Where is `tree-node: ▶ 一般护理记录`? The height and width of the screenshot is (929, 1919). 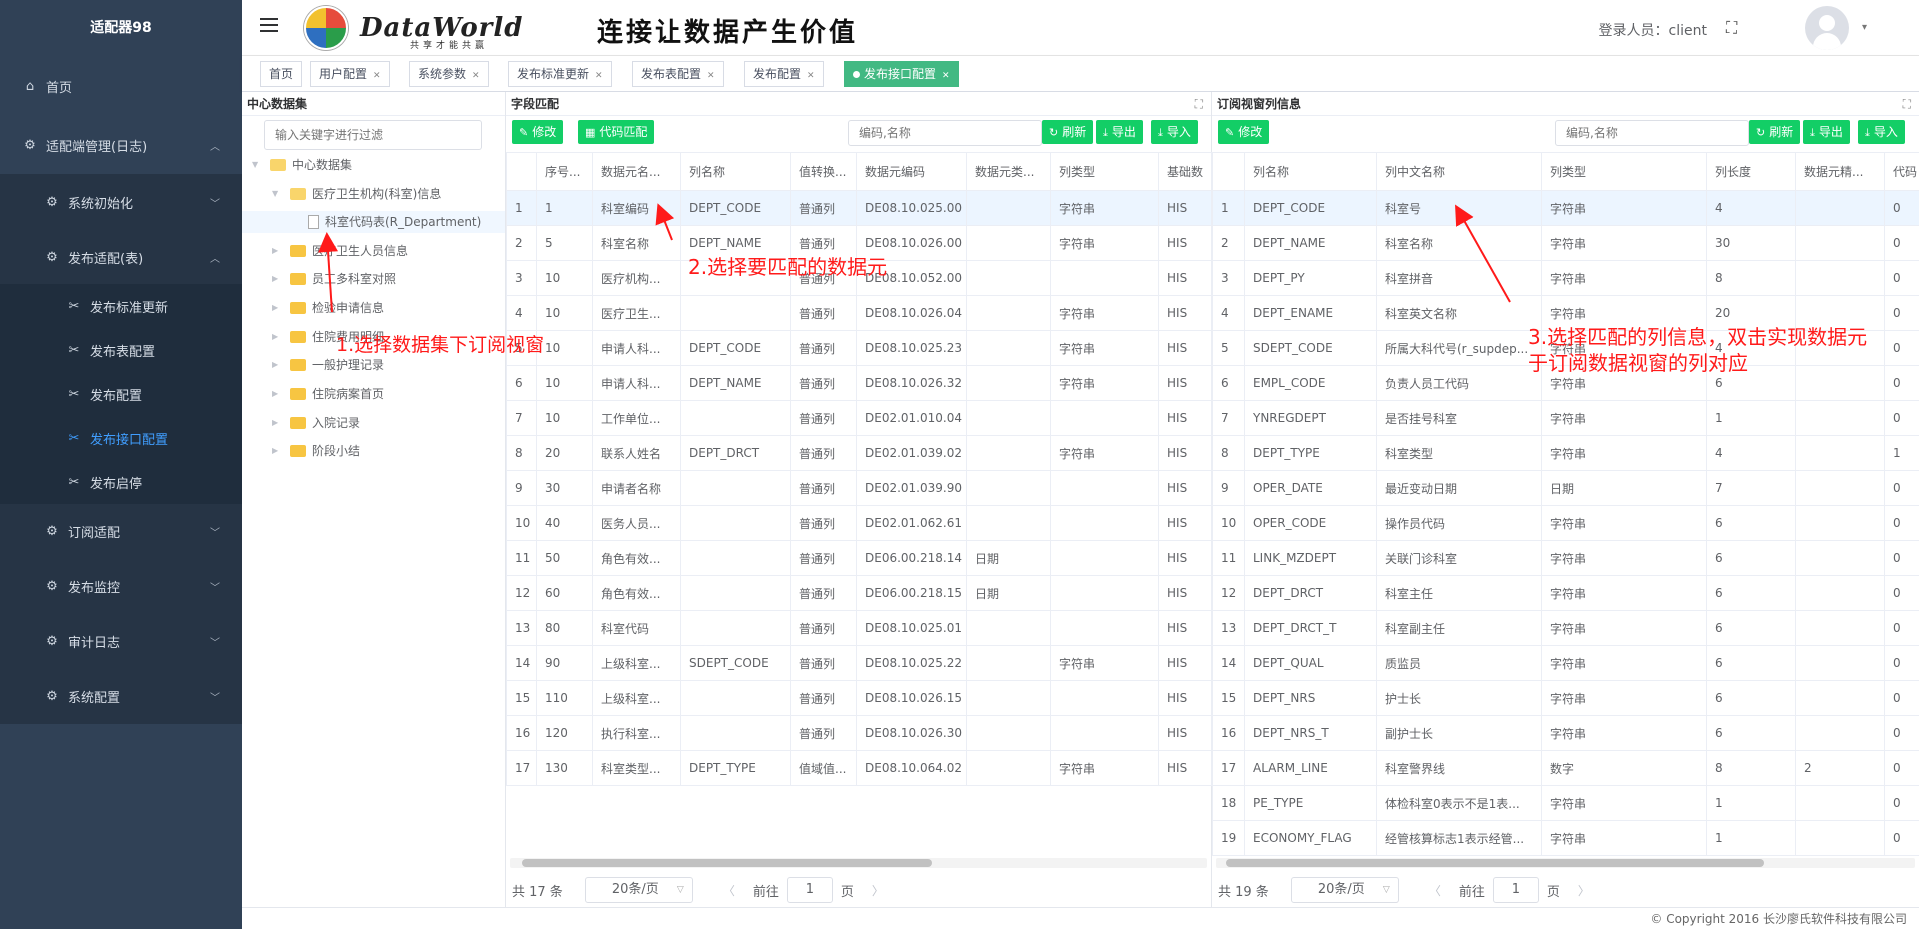
tree-node: ▶ 一般护理记录 is located at coordinates (328, 365).